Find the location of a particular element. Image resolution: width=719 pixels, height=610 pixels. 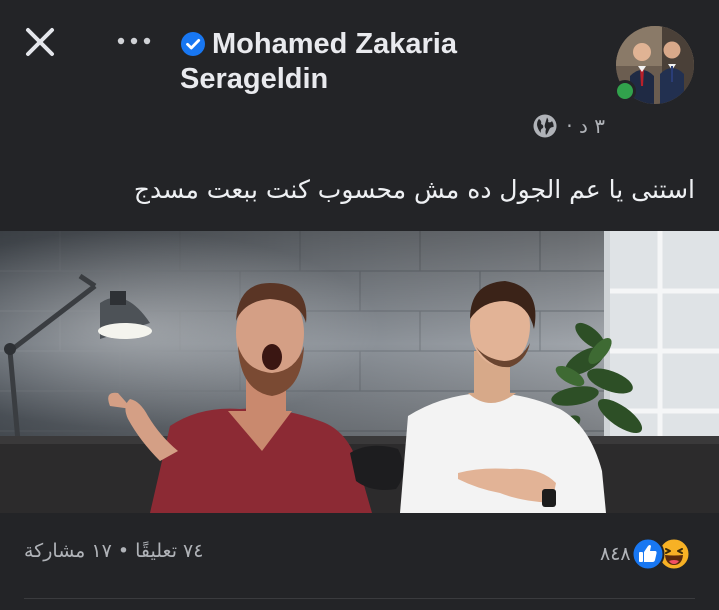

close-button is located at coordinates (40, 42).